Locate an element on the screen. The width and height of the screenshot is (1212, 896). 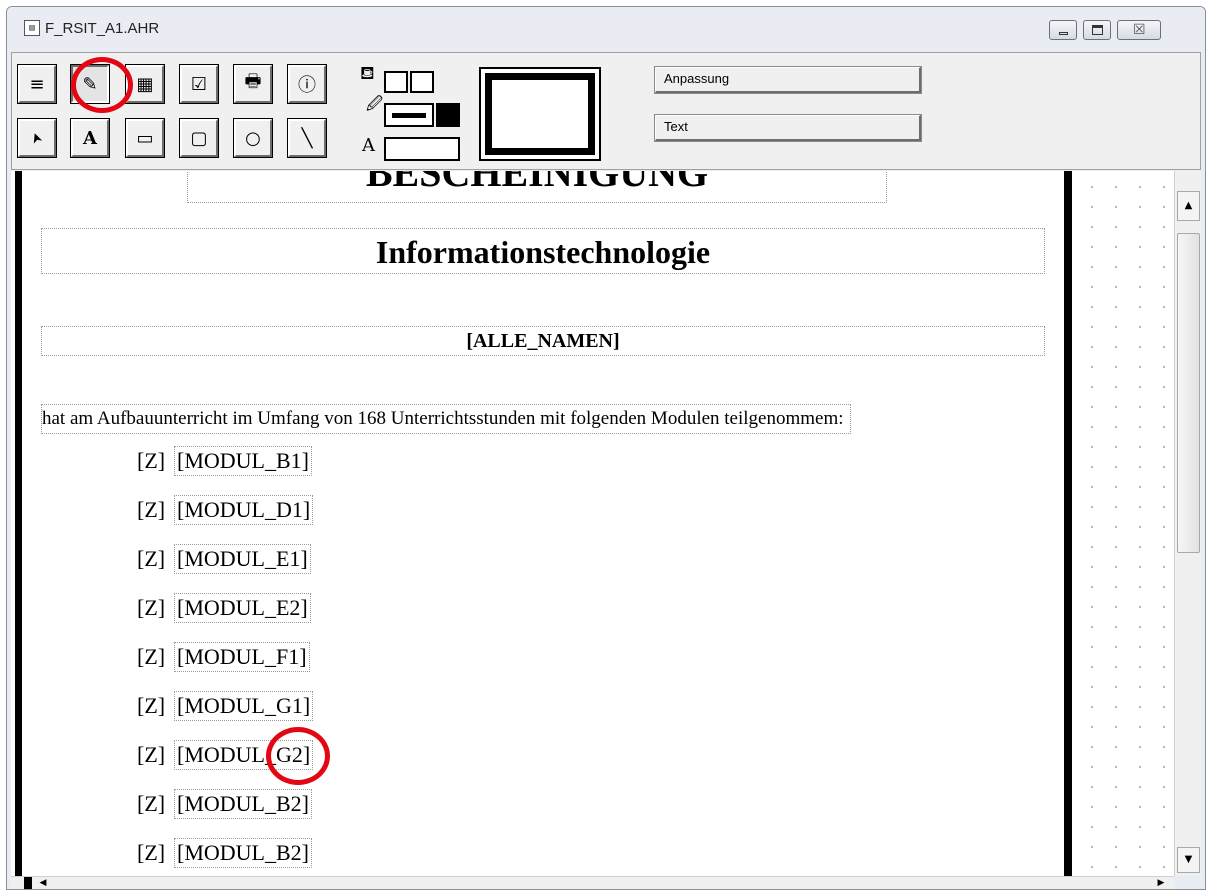
pencil-icon: ✎ is located at coordinates (90, 84).